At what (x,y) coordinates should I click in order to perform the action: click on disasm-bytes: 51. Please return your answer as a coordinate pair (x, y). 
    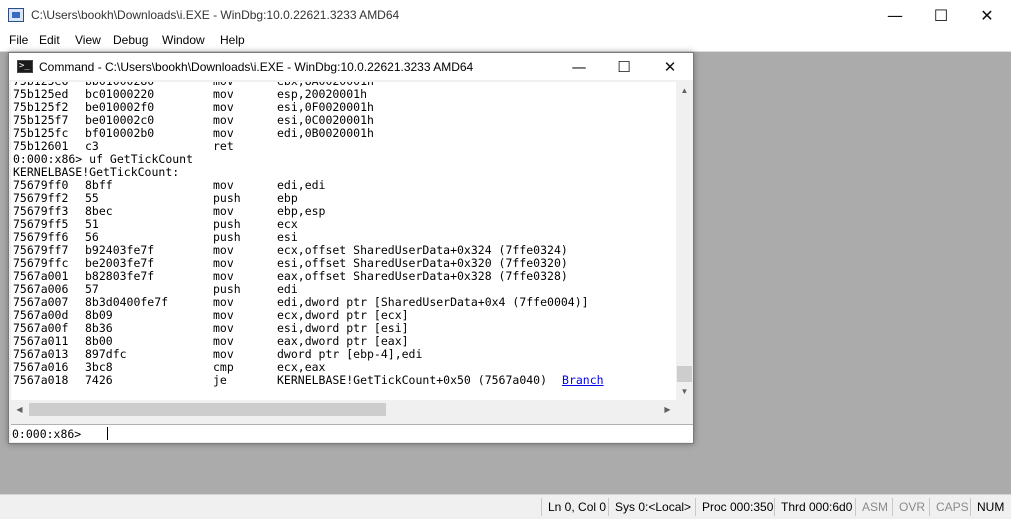
    Looking at the image, I should click on (92, 224).